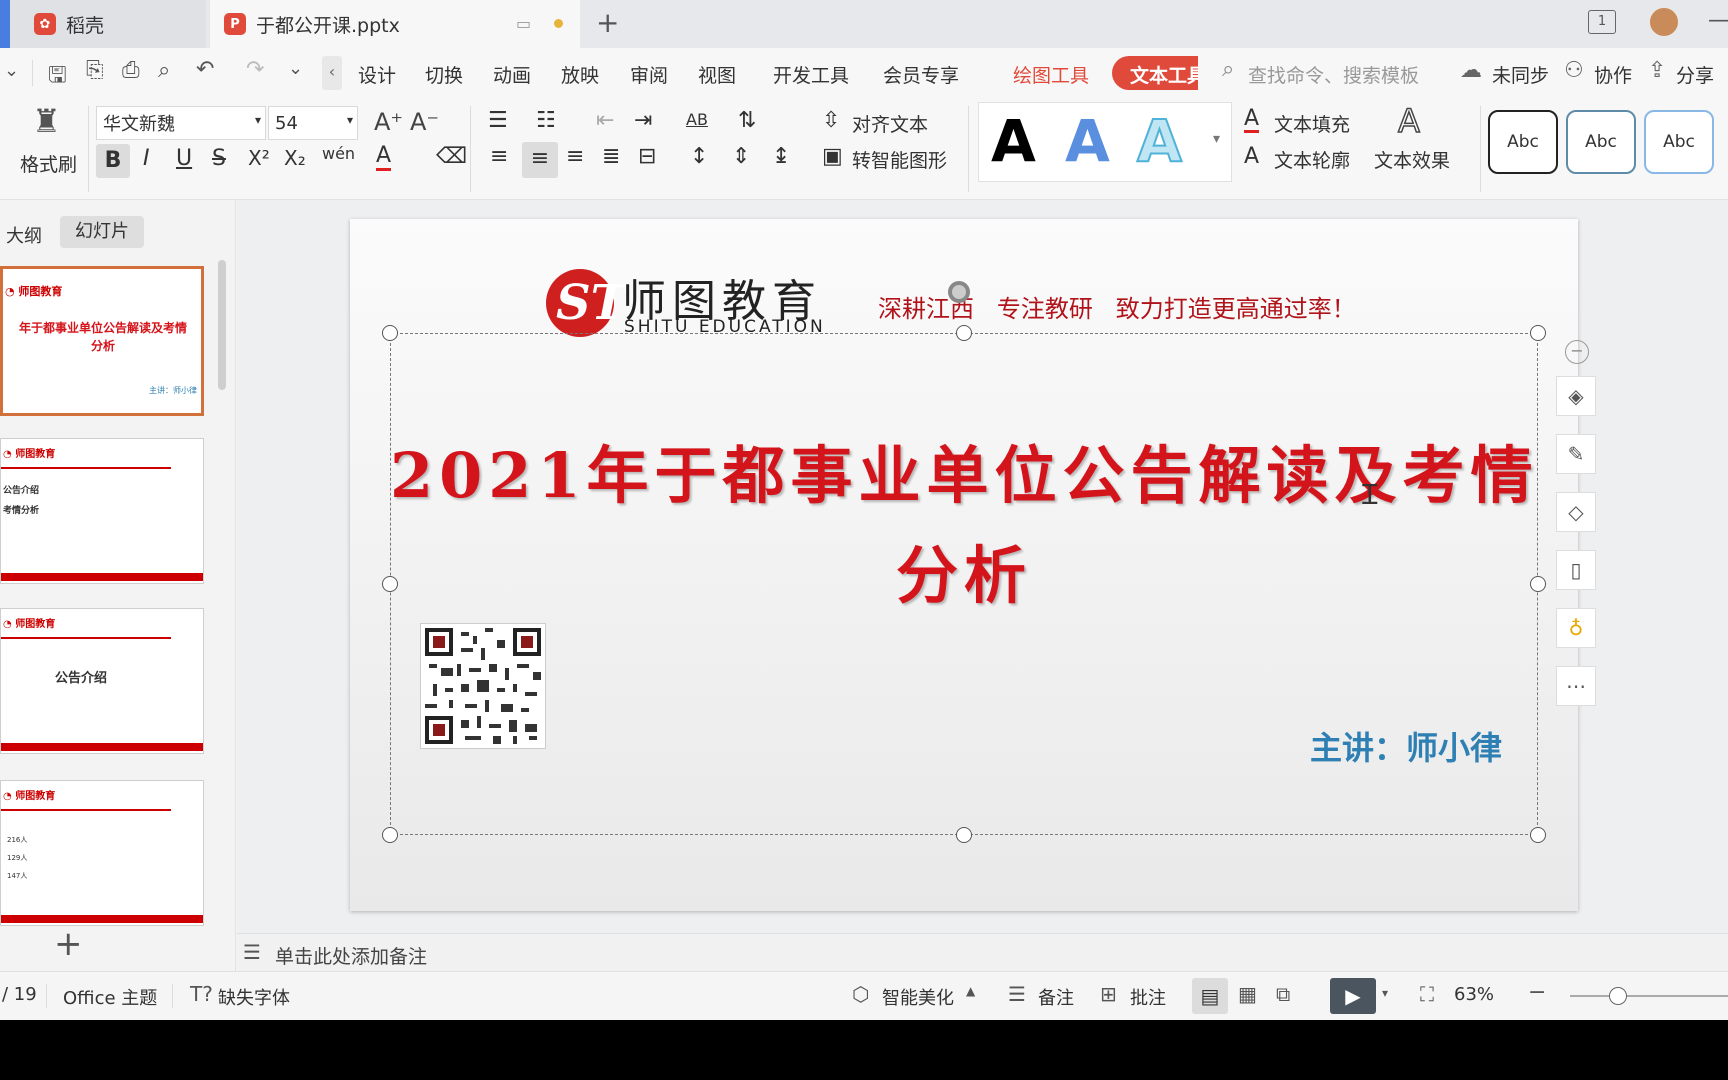  I want to click on collapse-toolbar-icon: −, so click(1577, 352).